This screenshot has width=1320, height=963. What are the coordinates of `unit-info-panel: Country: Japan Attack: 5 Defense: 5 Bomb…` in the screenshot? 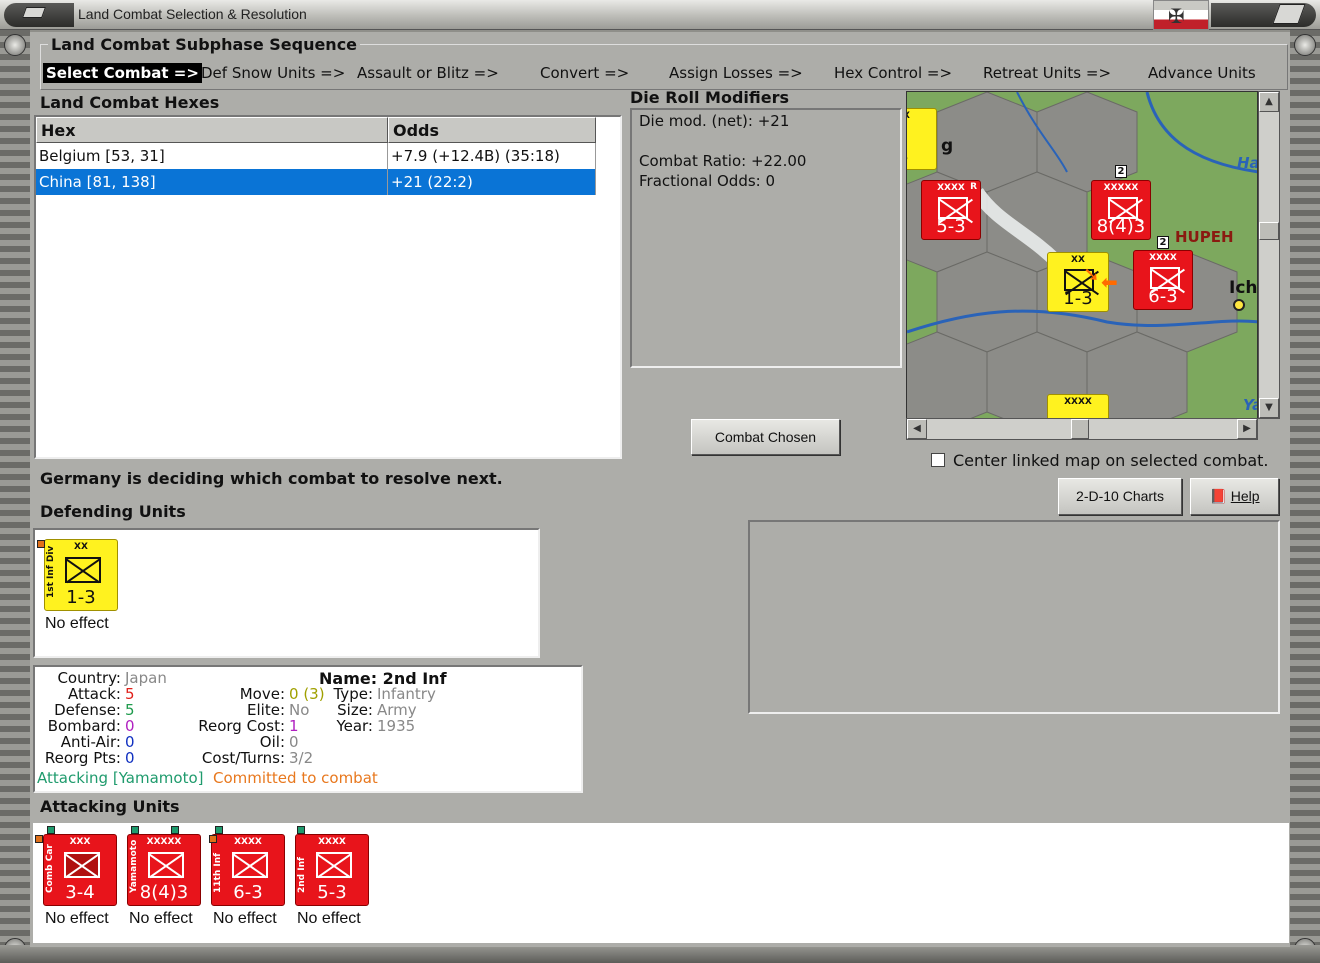 It's located at (308, 729).